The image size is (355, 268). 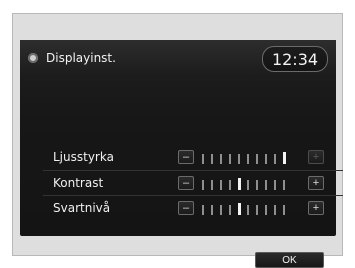 I want to click on setting-label: Svartnivå, so click(x=82, y=208).